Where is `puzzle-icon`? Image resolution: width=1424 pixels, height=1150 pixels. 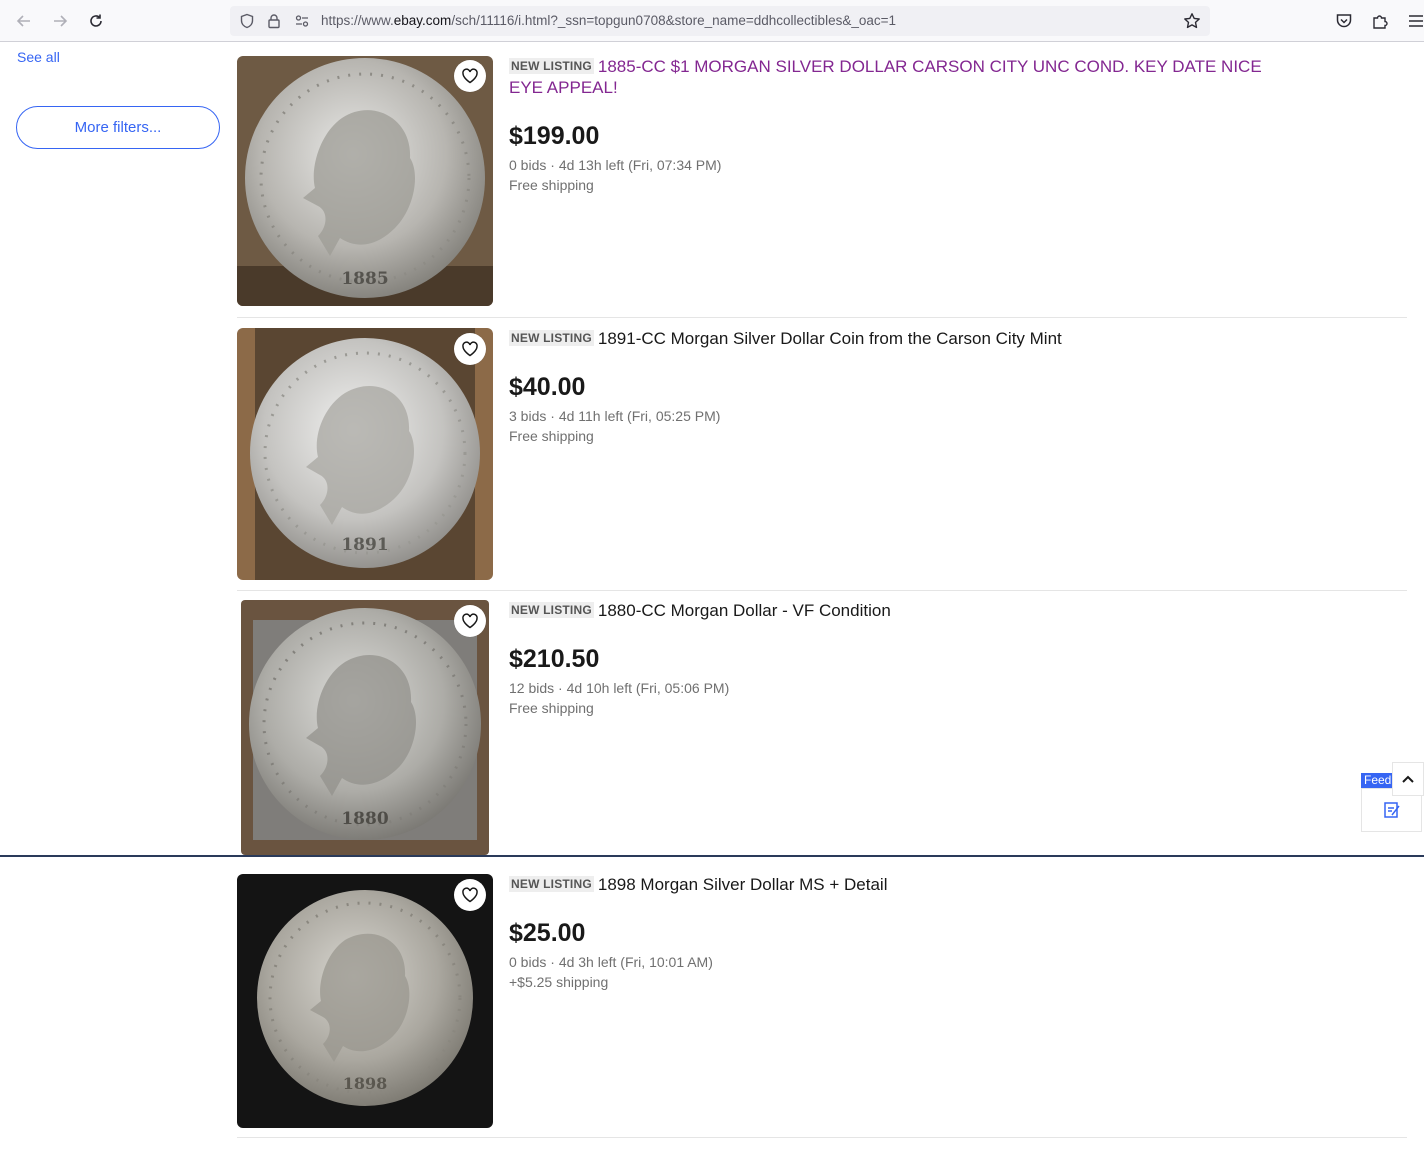 puzzle-icon is located at coordinates (1380, 22).